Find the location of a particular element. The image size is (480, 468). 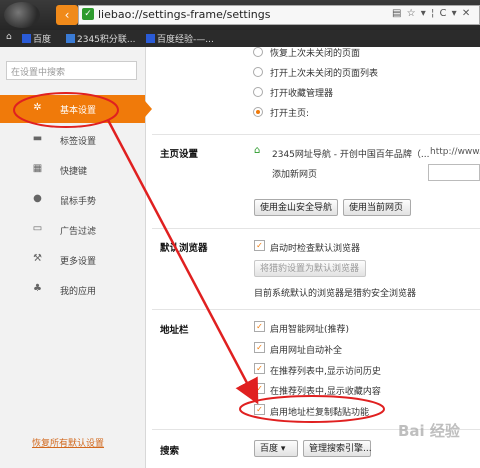

watermark-logo: Bai 经验 is located at coordinates (429, 431).